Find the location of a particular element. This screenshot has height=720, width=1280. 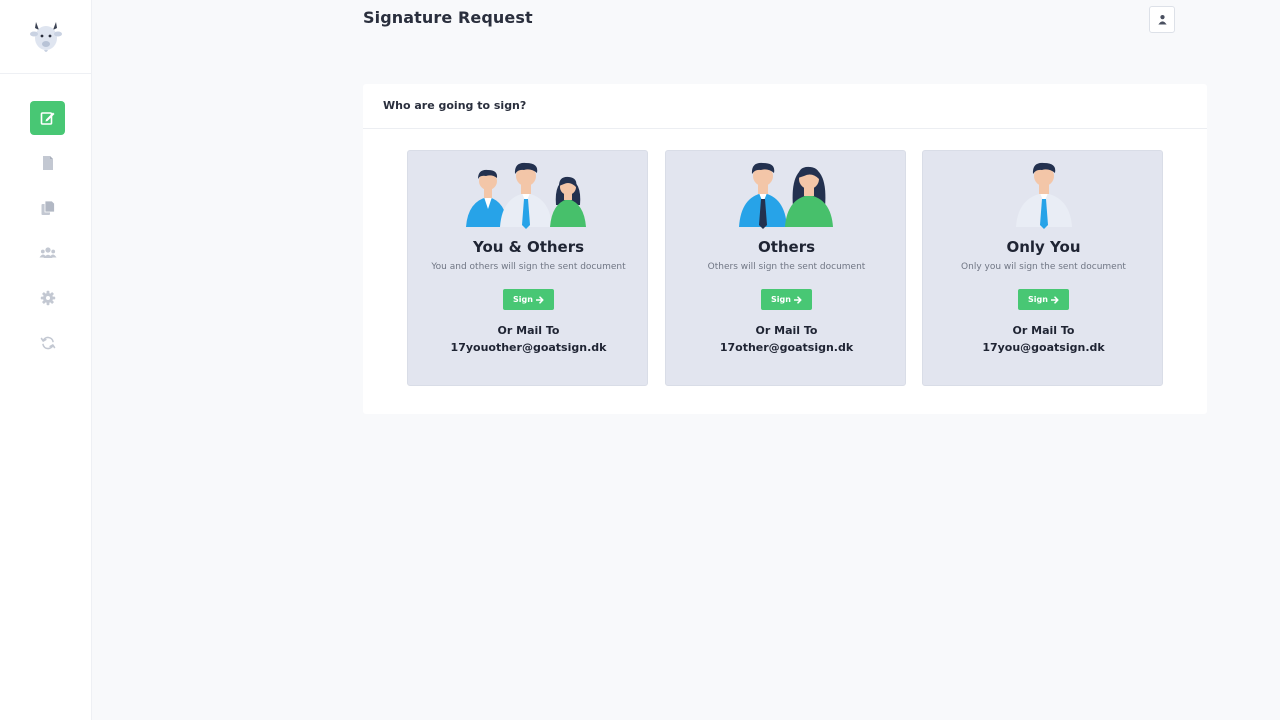

mail-address-others: 17other@goatsign.dk is located at coordinates (786, 347).